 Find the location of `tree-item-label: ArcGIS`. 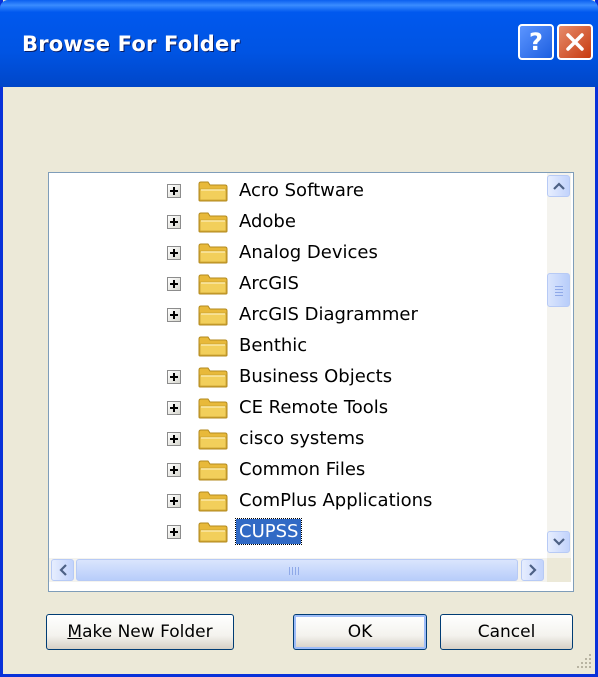

tree-item-label: ArcGIS is located at coordinates (269, 283).